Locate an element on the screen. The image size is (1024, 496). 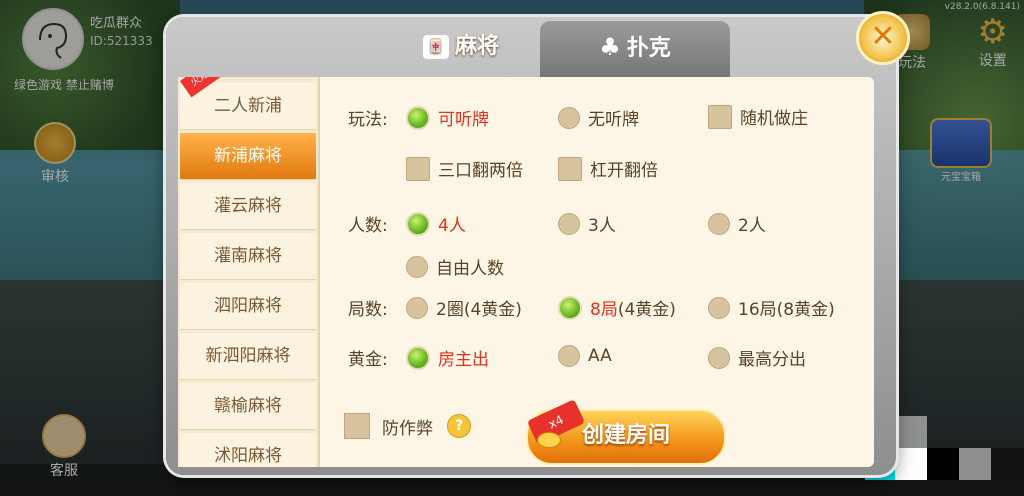
gold-option-aa: AA is located at coordinates (585, 356).